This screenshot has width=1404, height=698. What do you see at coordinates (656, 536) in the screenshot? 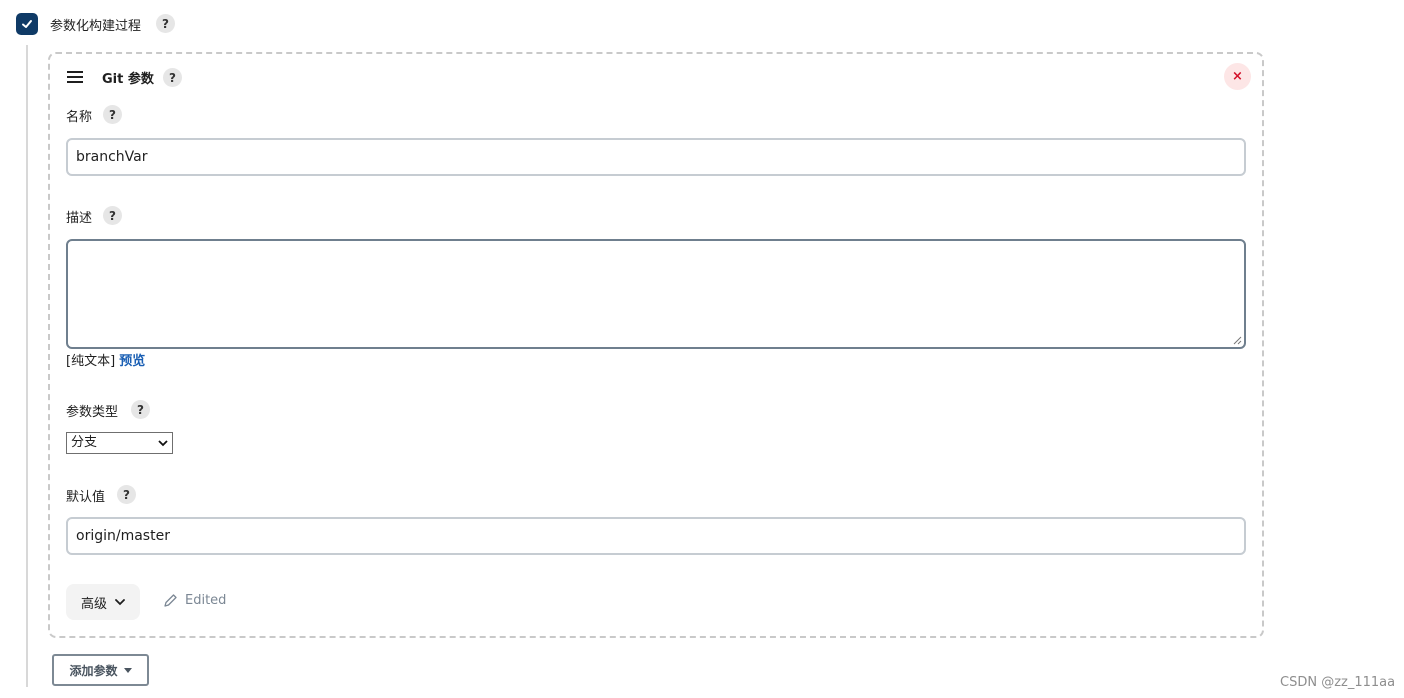
I see `default-value-input: origin/master` at bounding box center [656, 536].